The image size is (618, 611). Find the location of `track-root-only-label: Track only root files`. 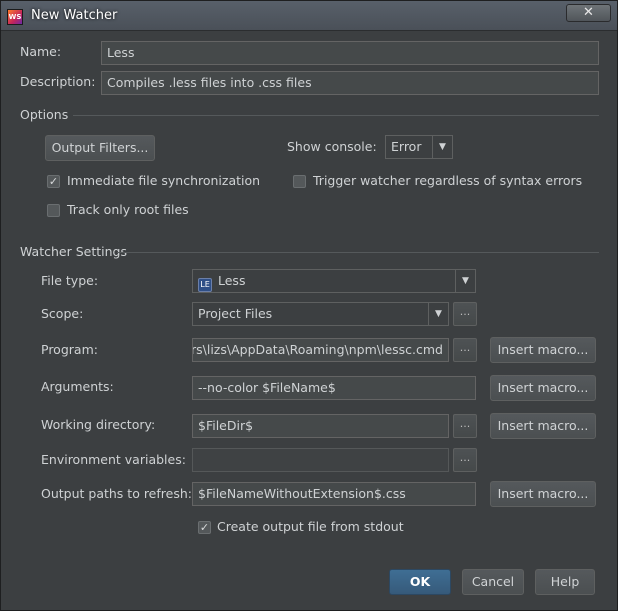

track-root-only-label: Track only root files is located at coordinates (128, 209).